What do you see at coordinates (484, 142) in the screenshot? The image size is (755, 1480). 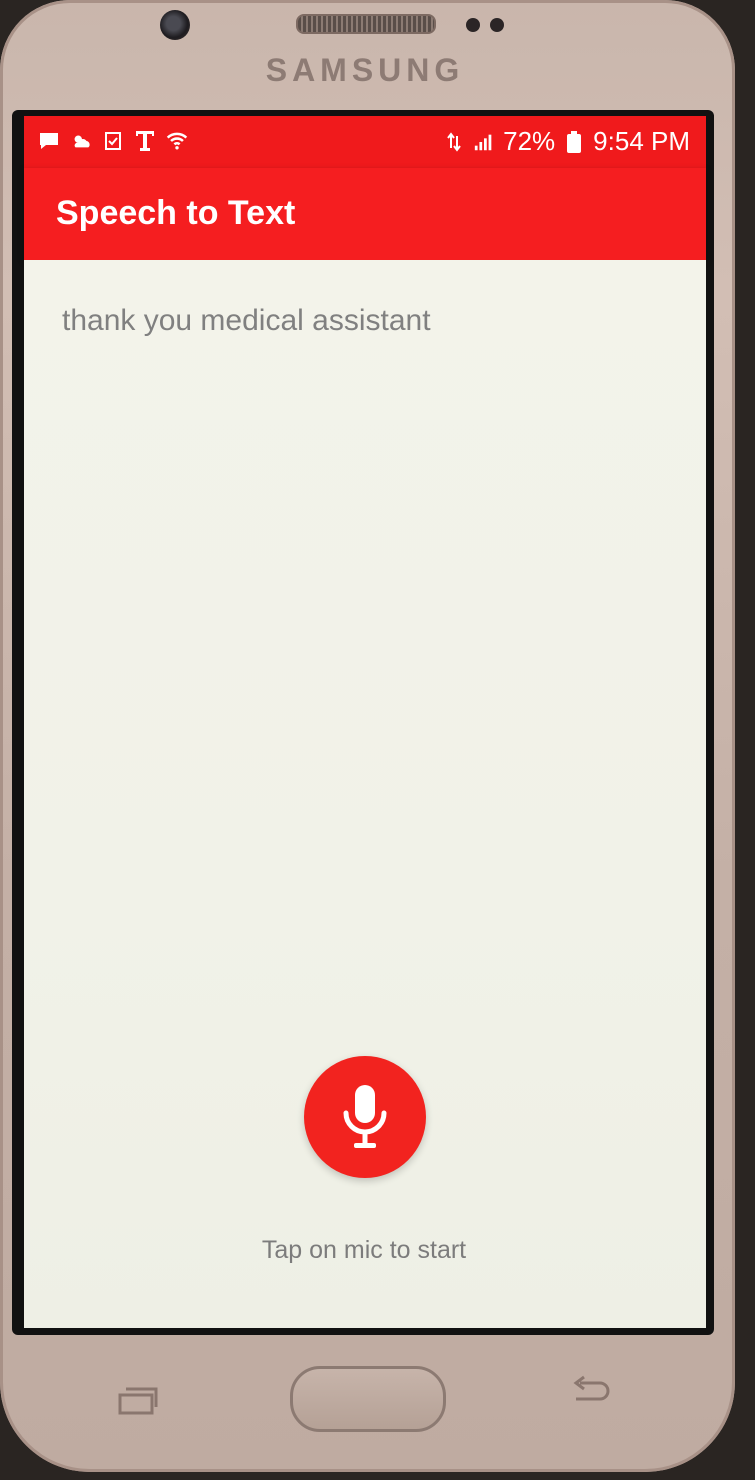 I see `signal-icon` at bounding box center [484, 142].